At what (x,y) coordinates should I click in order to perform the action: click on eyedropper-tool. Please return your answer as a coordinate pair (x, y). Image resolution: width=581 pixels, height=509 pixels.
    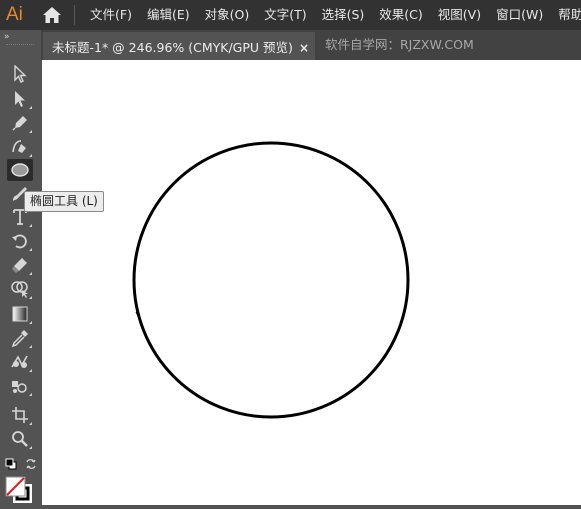
    Looking at the image, I should click on (20, 338).